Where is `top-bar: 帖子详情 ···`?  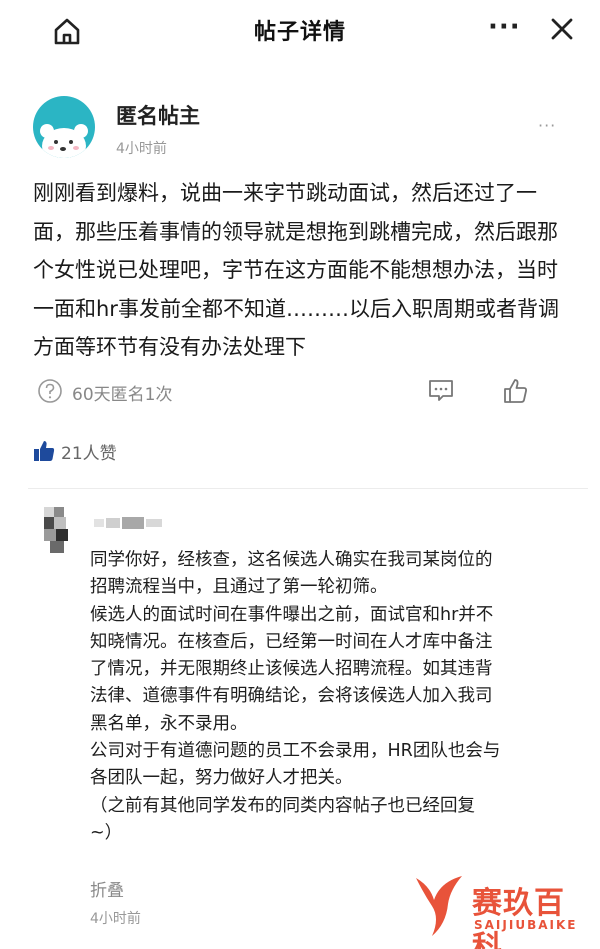 top-bar: 帖子详情 ··· is located at coordinates (300, 31).